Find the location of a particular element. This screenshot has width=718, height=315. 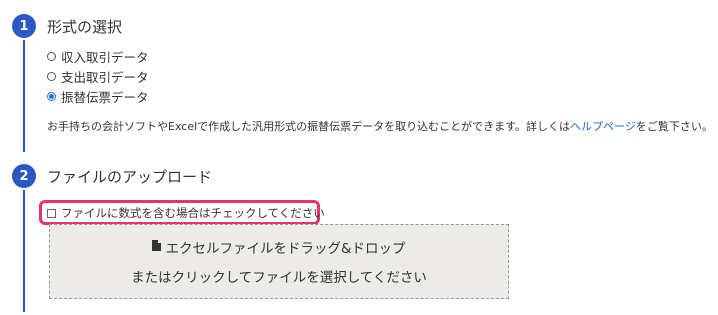

radio-transfer-slip-data: 振替伝票データ is located at coordinates (98, 96).